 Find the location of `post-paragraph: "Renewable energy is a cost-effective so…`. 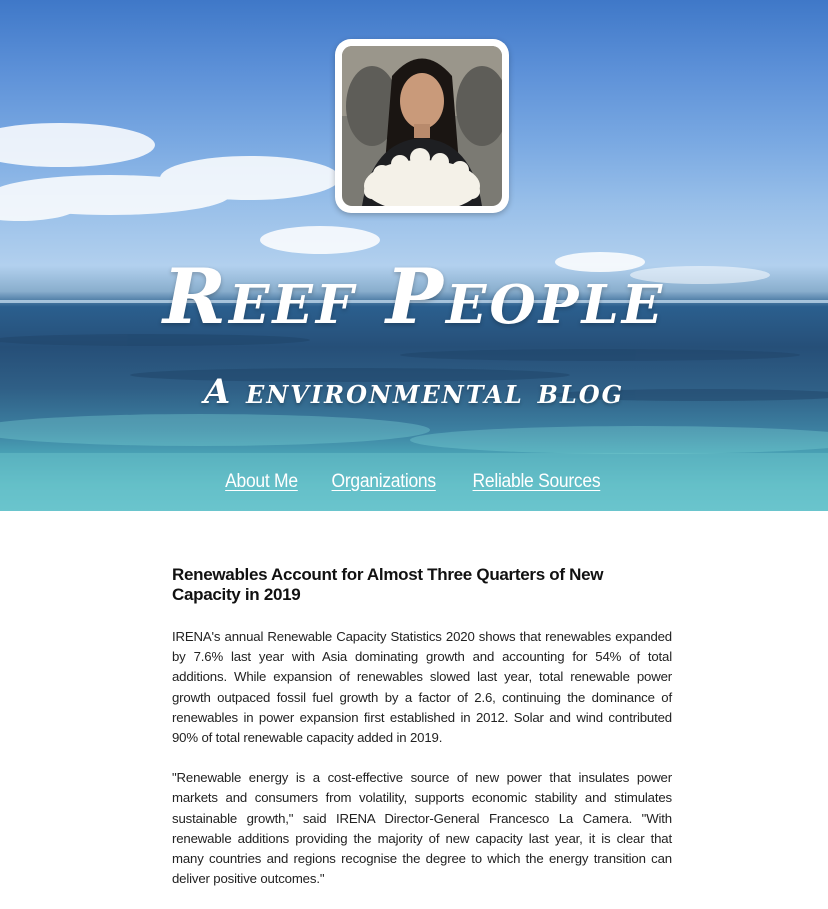

post-paragraph: "Renewable energy is a cost-effective so… is located at coordinates (422, 828).